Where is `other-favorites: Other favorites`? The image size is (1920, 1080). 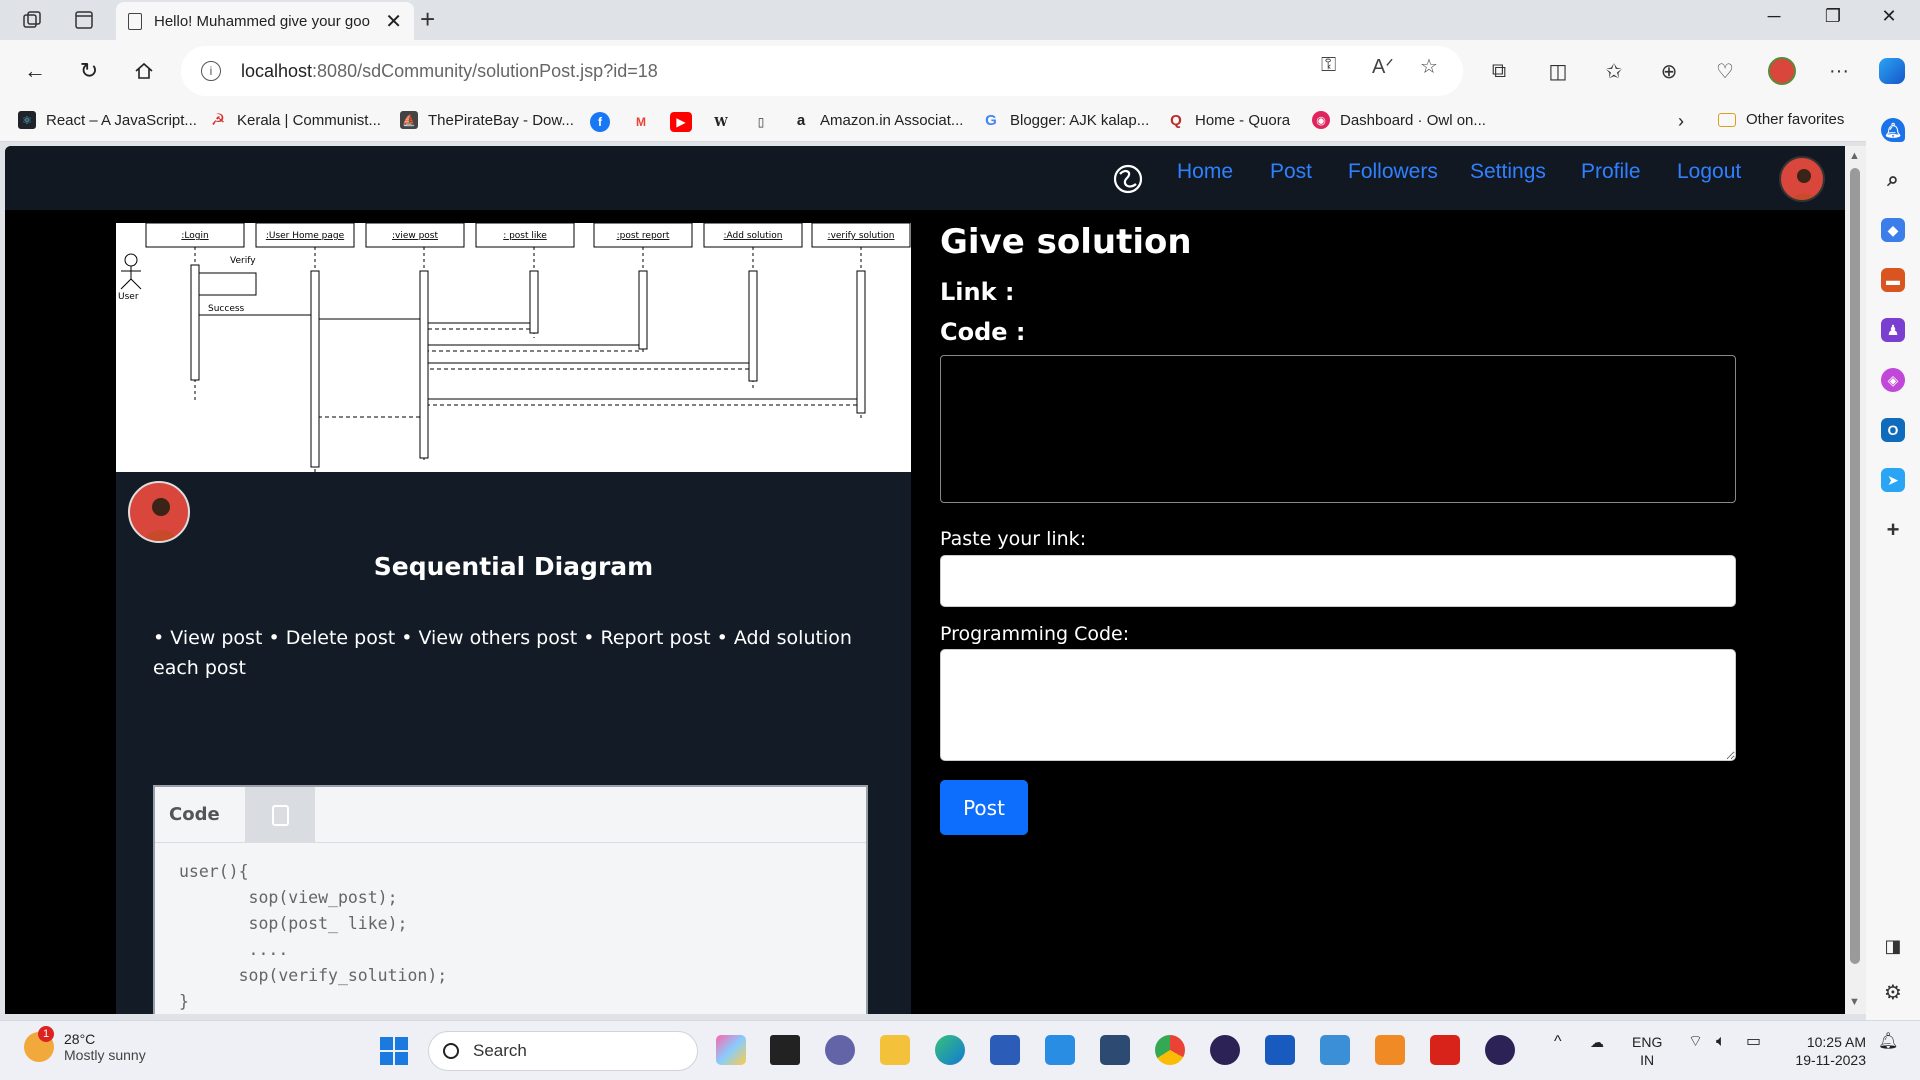 other-favorites: Other favorites is located at coordinates (1781, 119).